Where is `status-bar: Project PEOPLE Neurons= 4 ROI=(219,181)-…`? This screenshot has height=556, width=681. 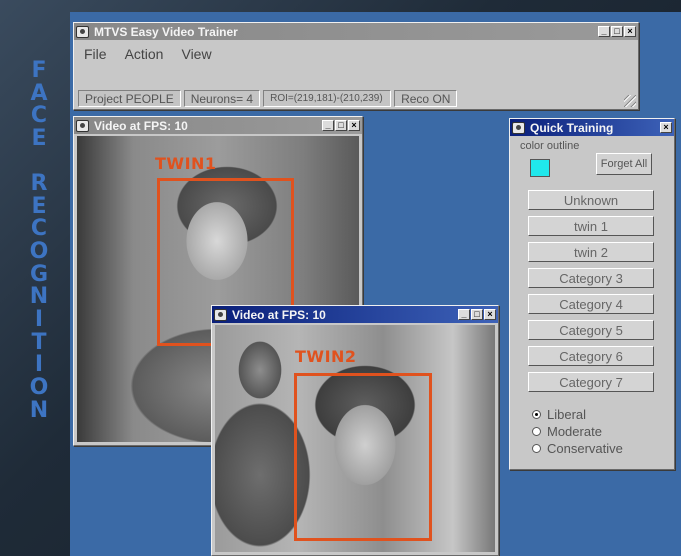 status-bar: Project PEOPLE Neurons= 4 ROI=(219,181)-… is located at coordinates (356, 98).